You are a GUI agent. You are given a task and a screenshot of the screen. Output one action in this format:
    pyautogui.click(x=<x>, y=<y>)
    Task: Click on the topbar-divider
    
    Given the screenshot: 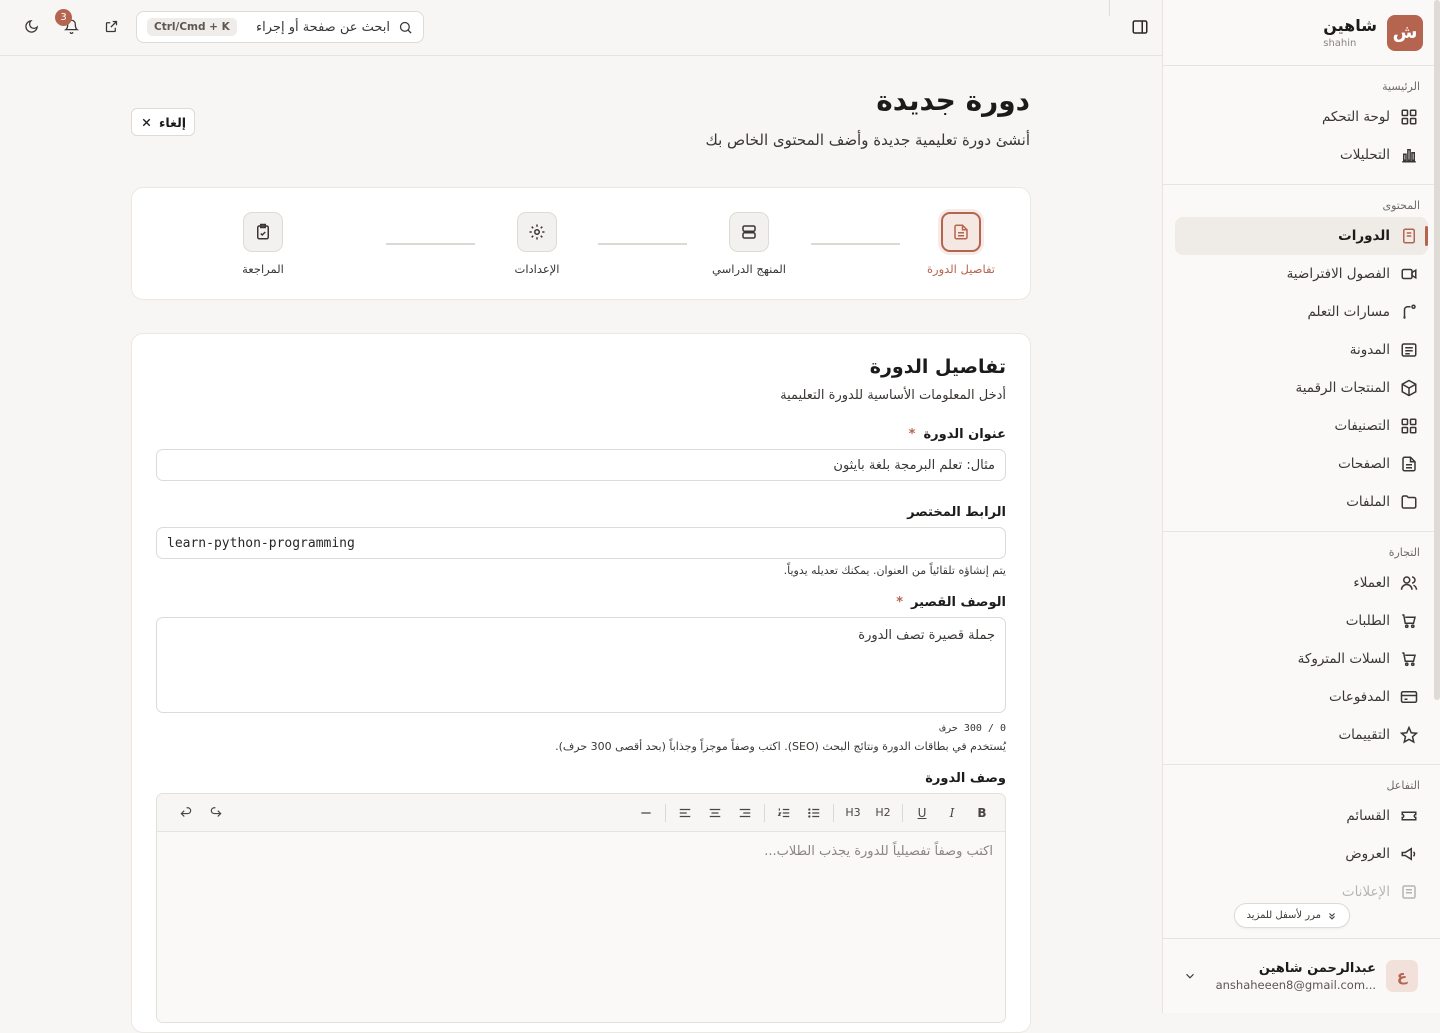 What is the action you would take?
    pyautogui.click(x=1109, y=8)
    